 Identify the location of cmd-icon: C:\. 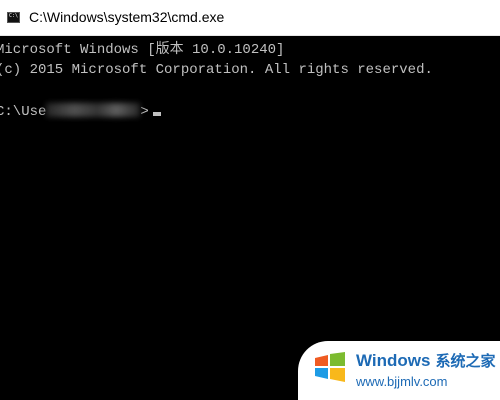
(13, 17).